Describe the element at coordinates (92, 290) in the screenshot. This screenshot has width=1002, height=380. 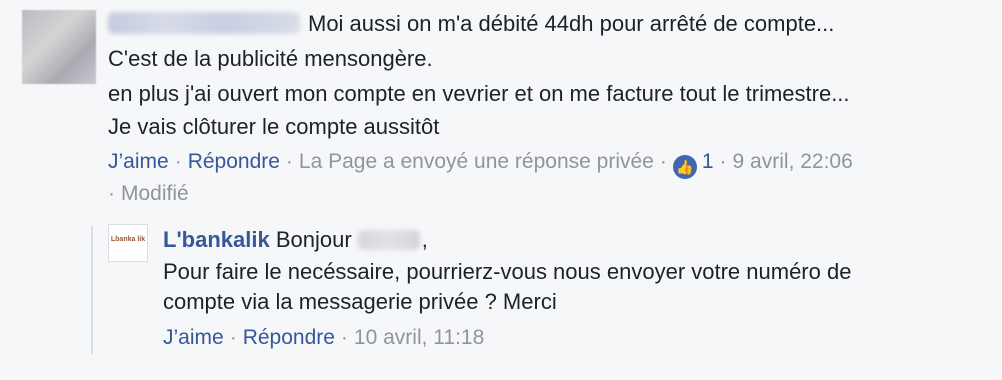
I see `reply-thread-line` at that location.